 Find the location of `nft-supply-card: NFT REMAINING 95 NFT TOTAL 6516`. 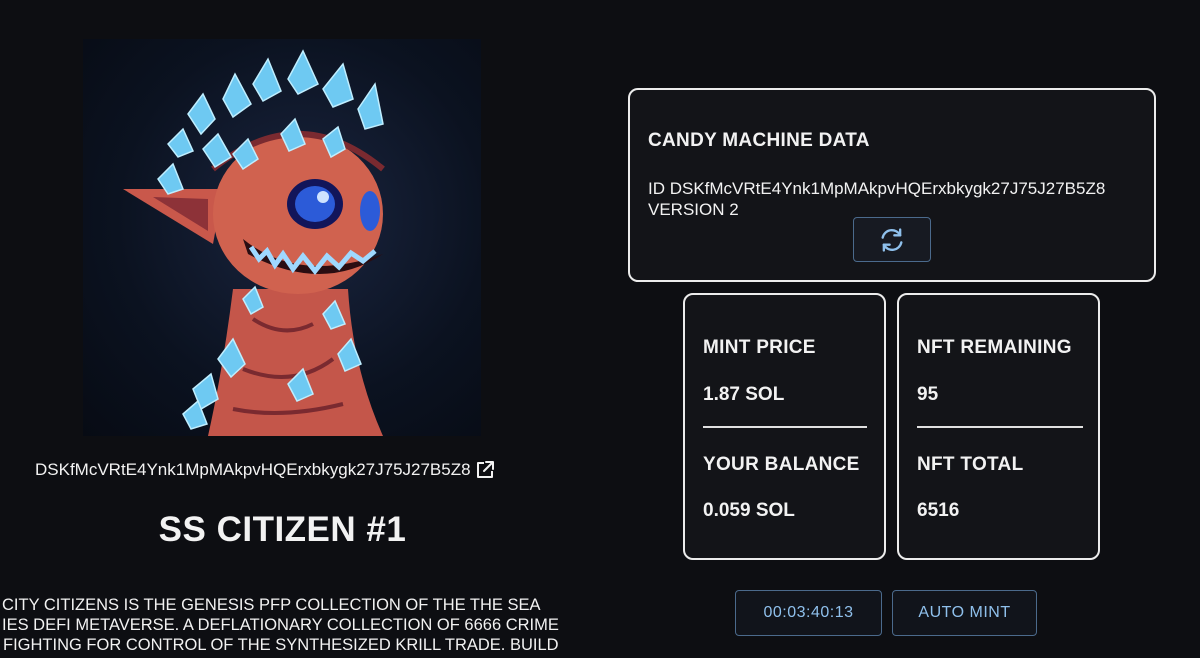

nft-supply-card: NFT REMAINING 95 NFT TOTAL 6516 is located at coordinates (998, 426).